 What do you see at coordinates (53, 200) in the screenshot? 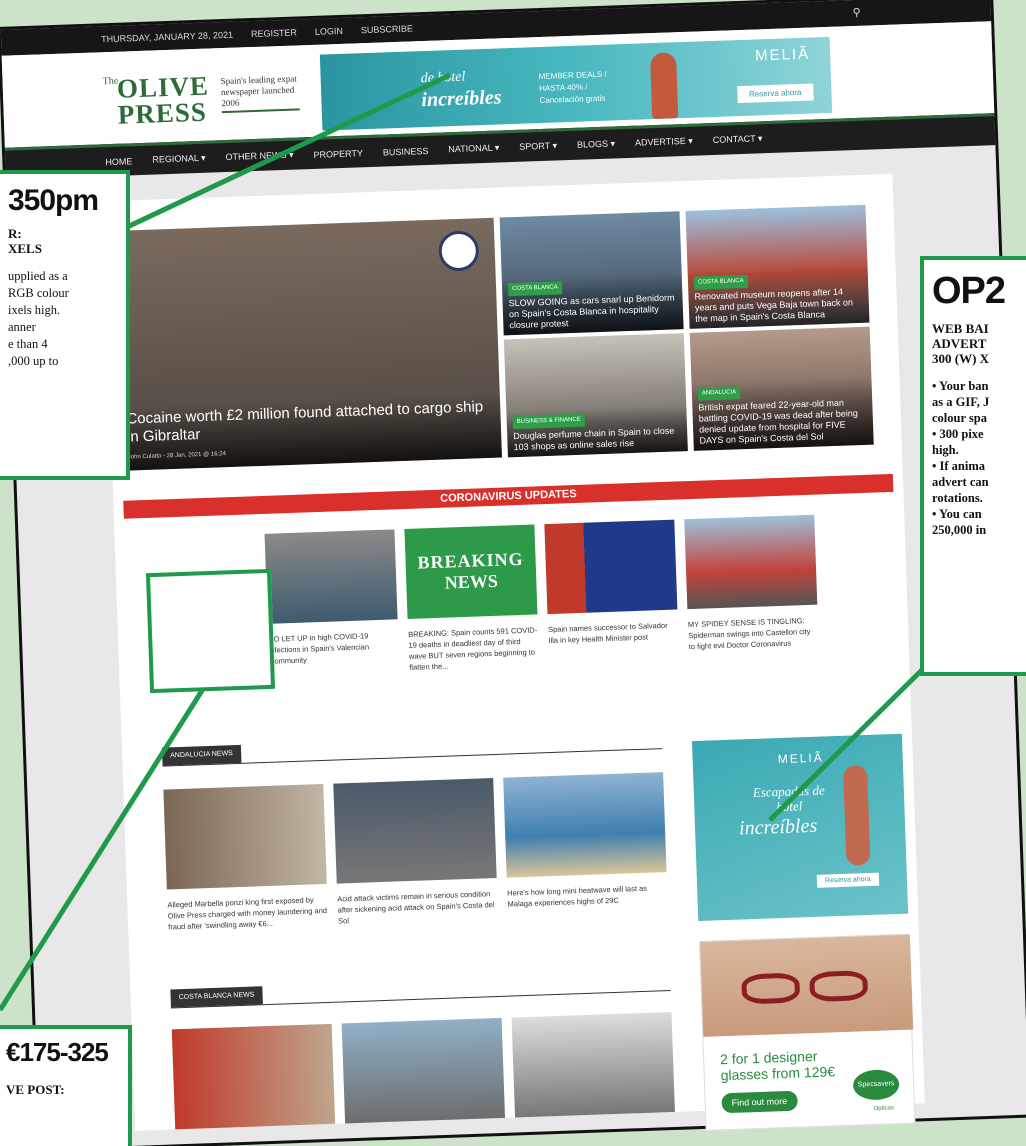
I see `callout-left-price: 350pm` at bounding box center [53, 200].